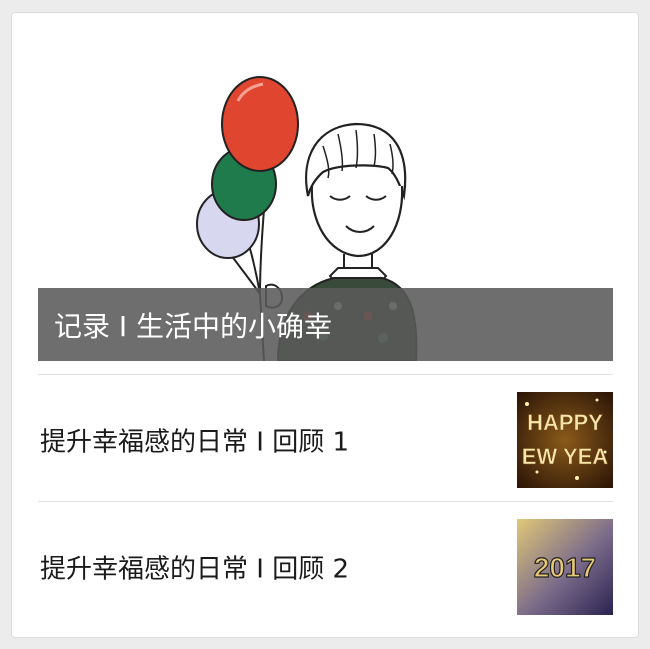 The image size is (650, 649). What do you see at coordinates (195, 442) in the screenshot?
I see `article-title: 提升幸福感的日常 I 回顾 1` at bounding box center [195, 442].